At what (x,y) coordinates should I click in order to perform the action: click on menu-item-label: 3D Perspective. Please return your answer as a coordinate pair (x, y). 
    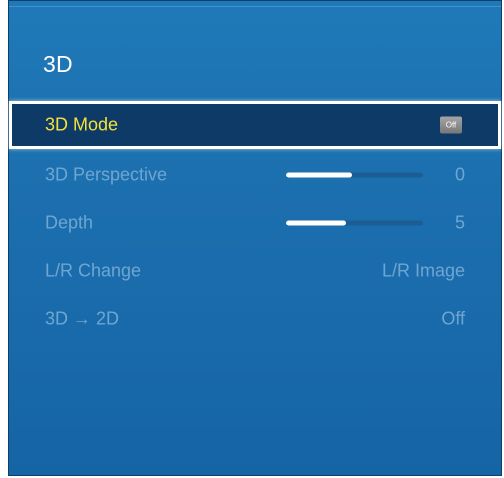
    Looking at the image, I should click on (106, 174).